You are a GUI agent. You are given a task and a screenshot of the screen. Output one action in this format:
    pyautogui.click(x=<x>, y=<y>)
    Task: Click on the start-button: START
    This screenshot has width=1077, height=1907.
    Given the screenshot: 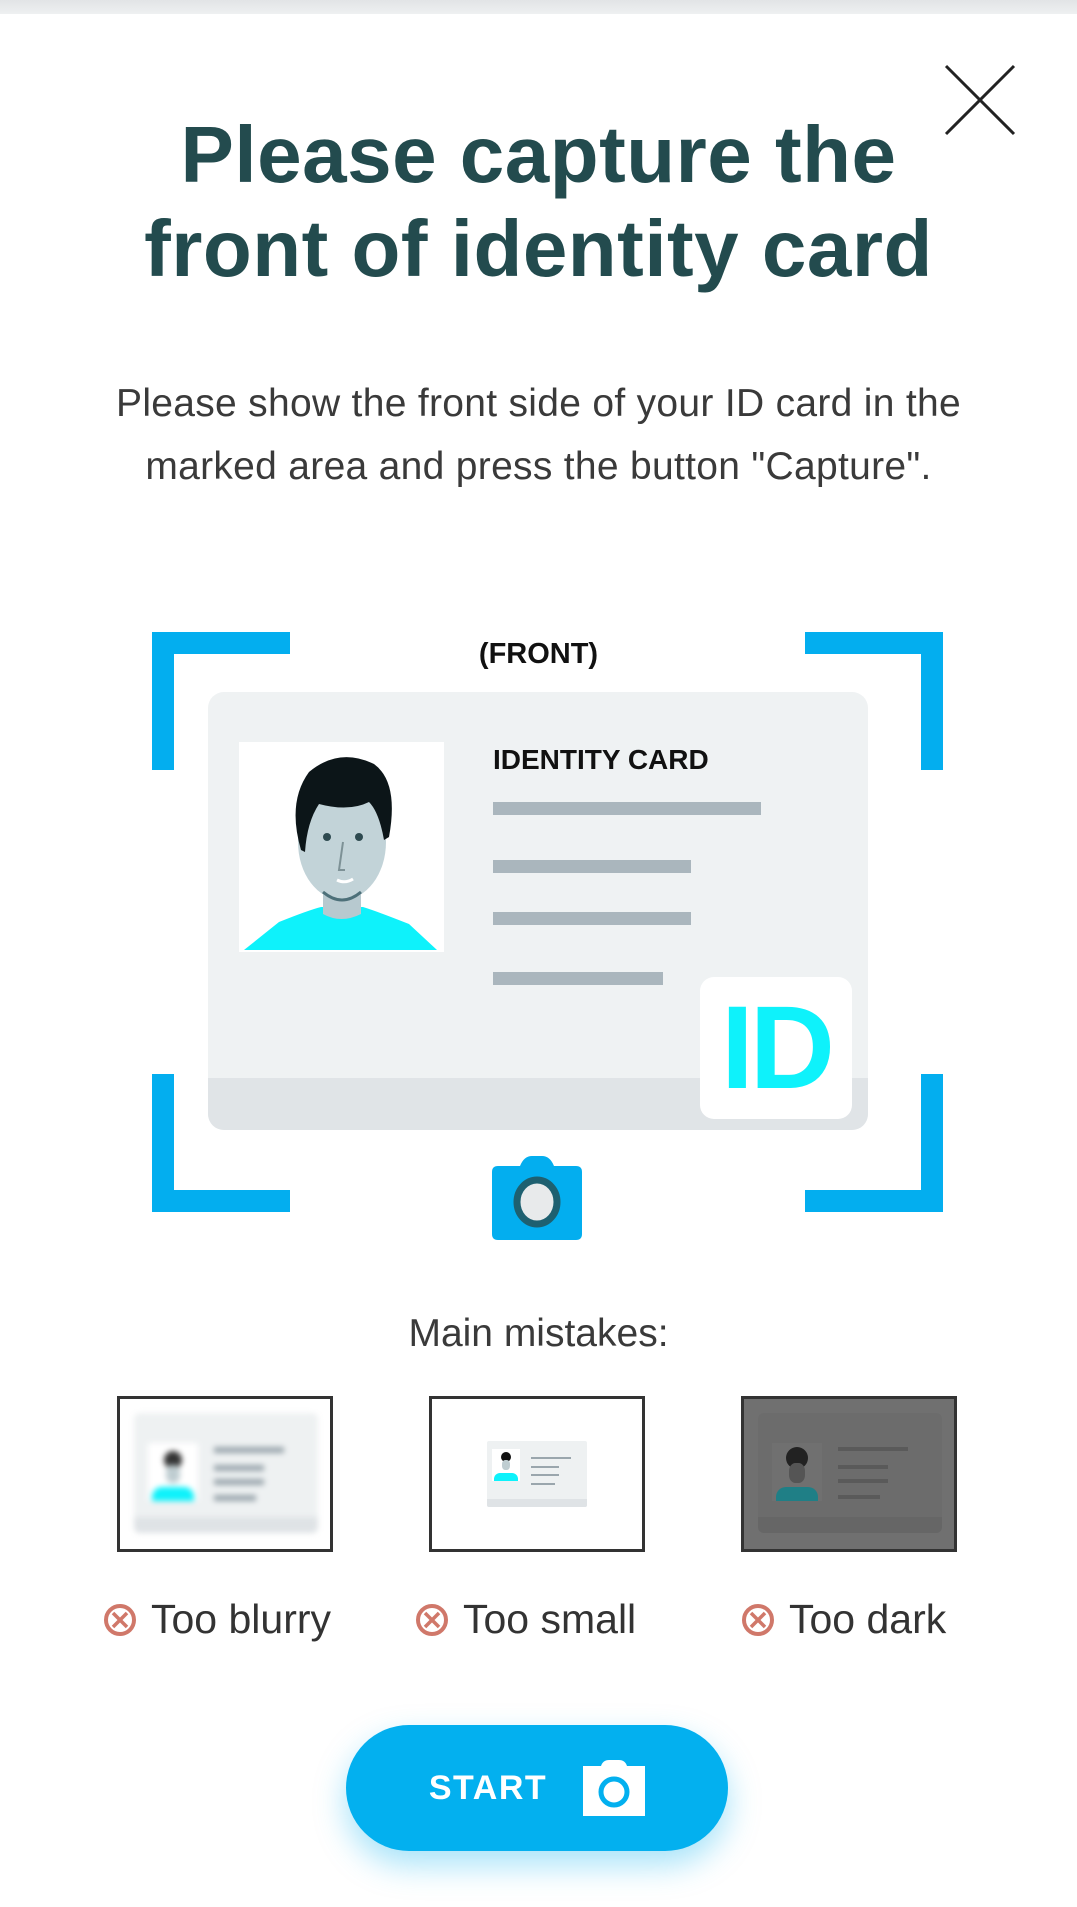 What is the action you would take?
    pyautogui.click(x=537, y=1788)
    